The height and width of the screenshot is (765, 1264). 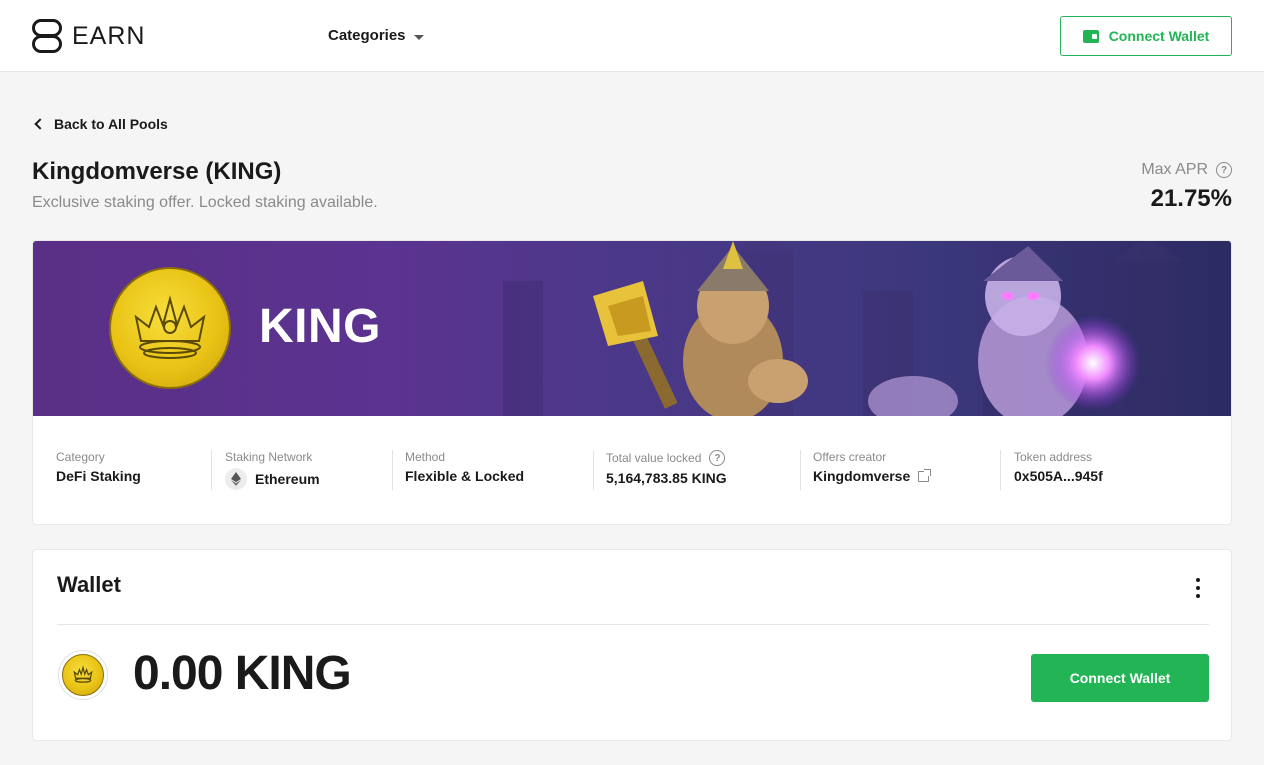 I want to click on token-label: Token address, so click(x=1053, y=457).